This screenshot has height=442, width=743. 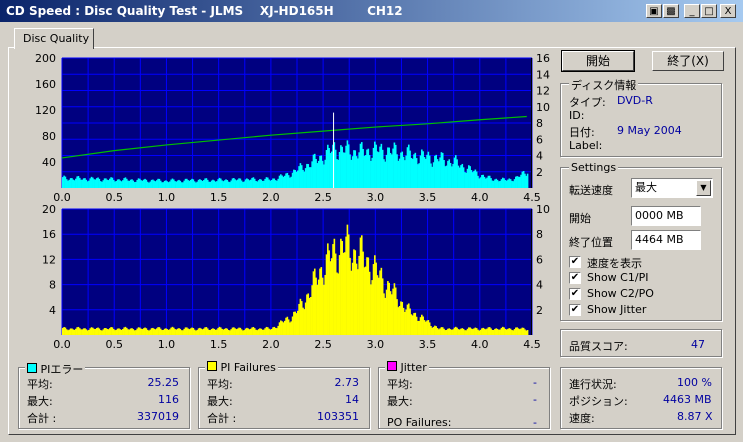 What do you see at coordinates (543, 91) in the screenshot?
I see `y-tick-right: 12` at bounding box center [543, 91].